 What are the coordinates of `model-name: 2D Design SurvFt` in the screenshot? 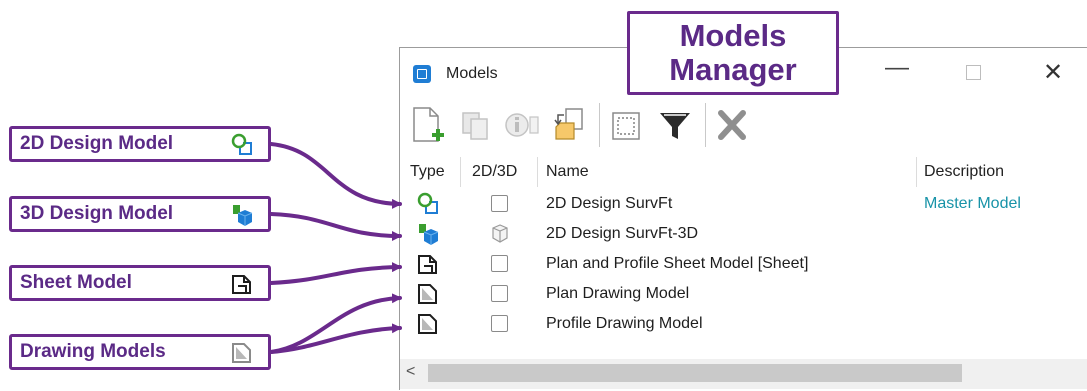 It's located at (609, 203).